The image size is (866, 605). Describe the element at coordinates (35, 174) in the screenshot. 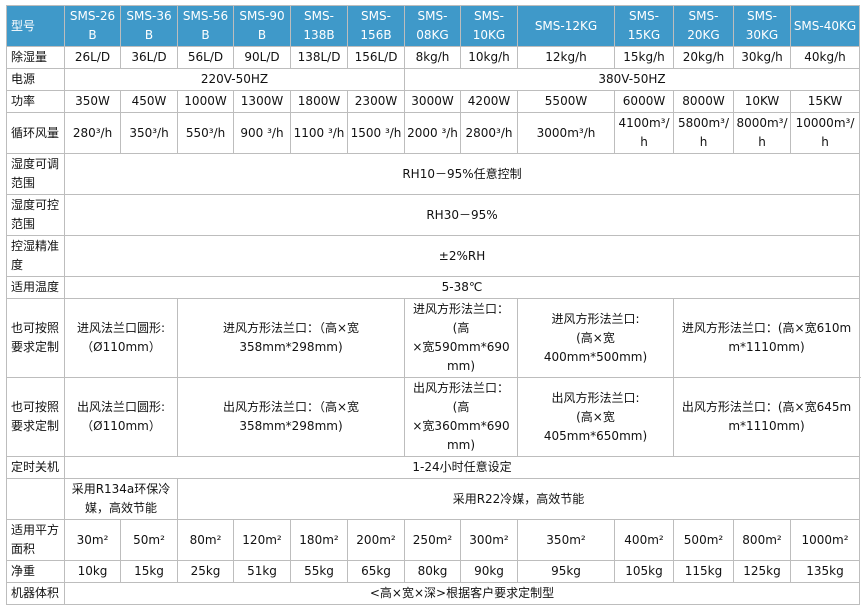

I see `row-label: 湿度可调 范围` at that location.